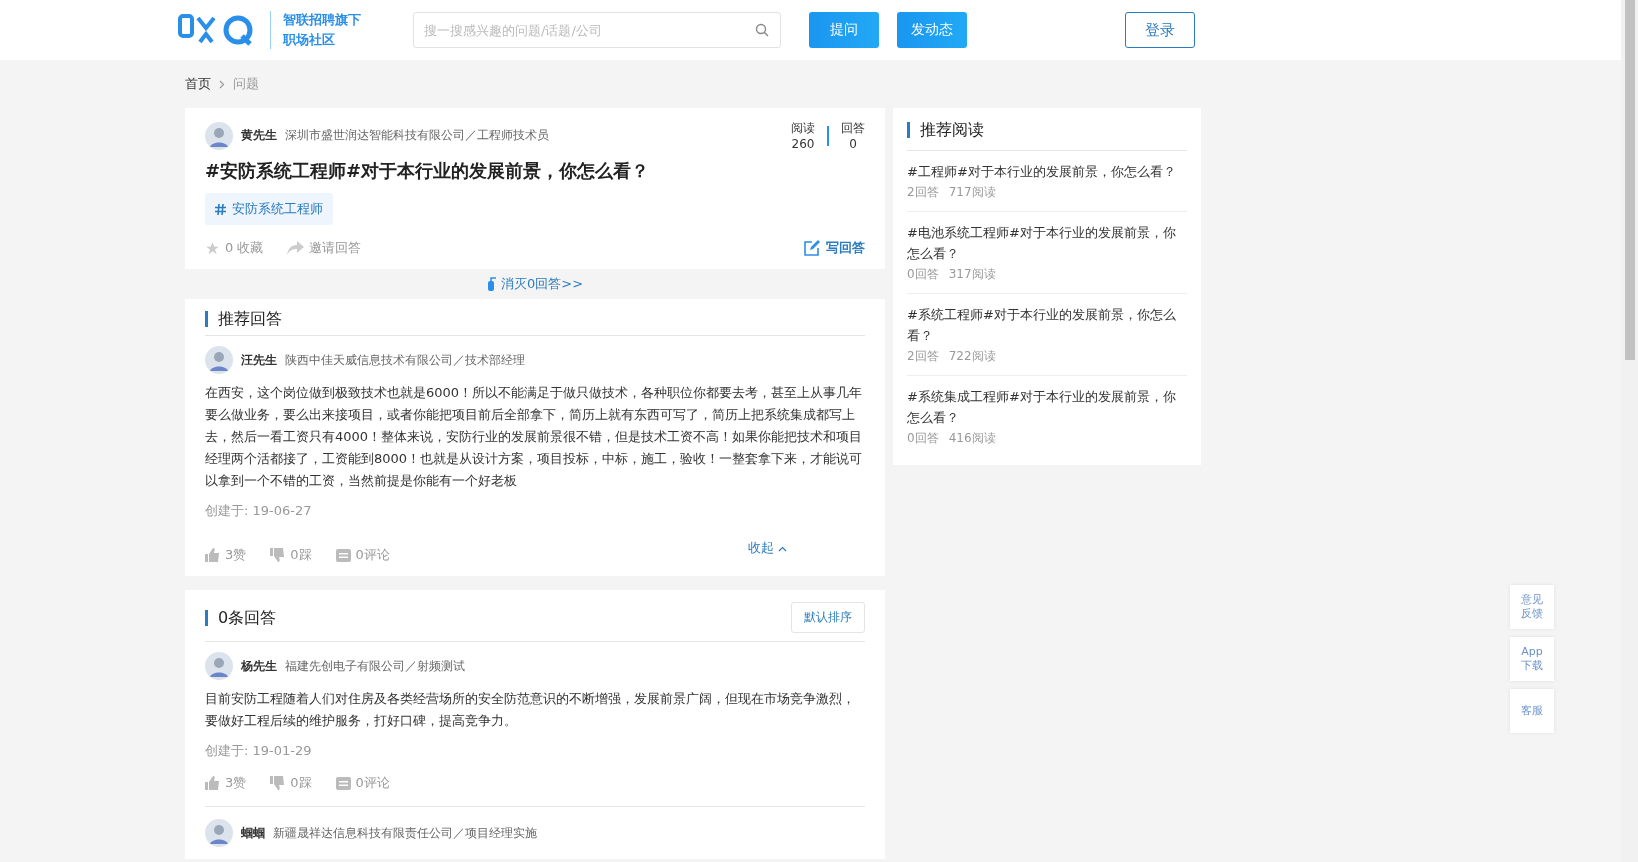  I want to click on read-count: 416阅读, so click(972, 438).